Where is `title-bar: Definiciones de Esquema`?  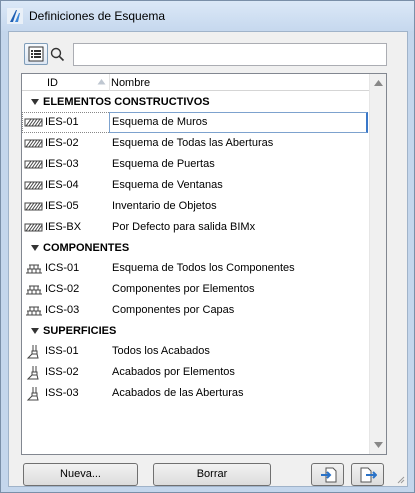 title-bar: Definiciones de Esquema is located at coordinates (207, 16).